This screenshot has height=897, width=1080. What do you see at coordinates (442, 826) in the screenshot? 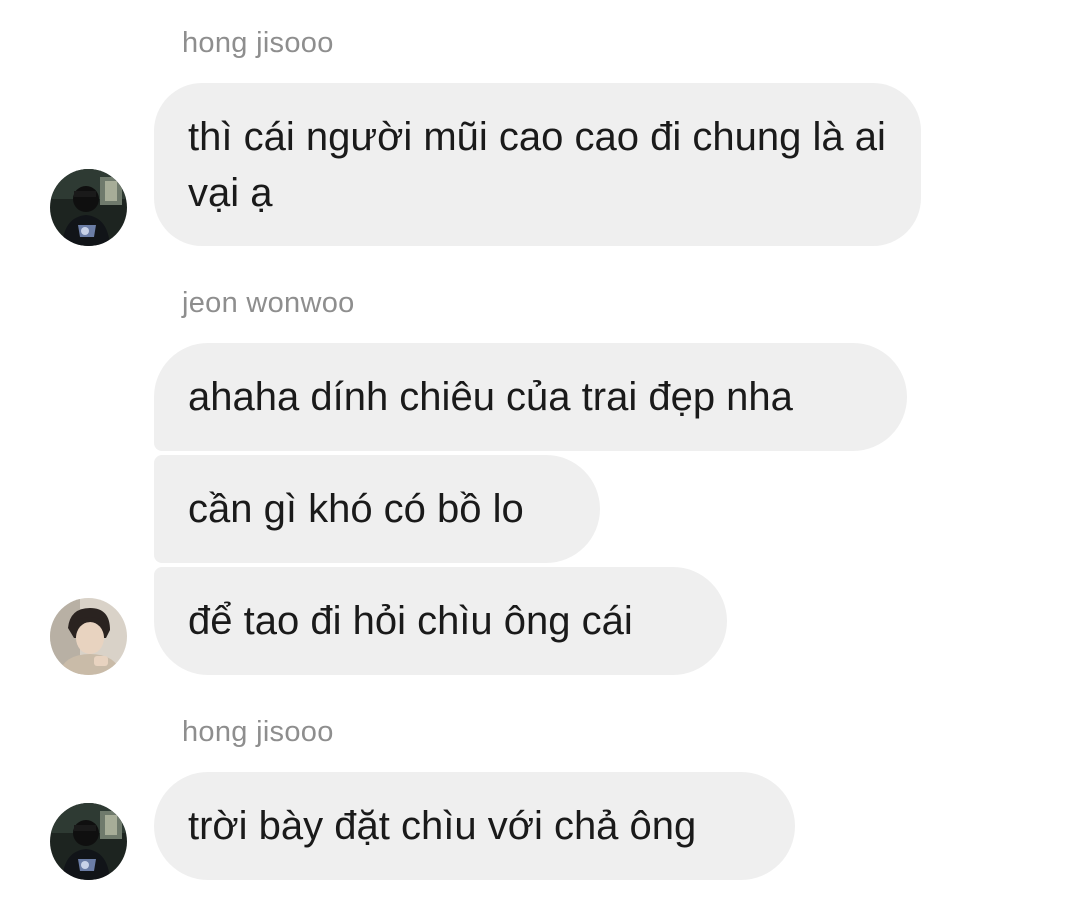
I see `message-text: trời bày đặt chìu với chả ông` at bounding box center [442, 826].